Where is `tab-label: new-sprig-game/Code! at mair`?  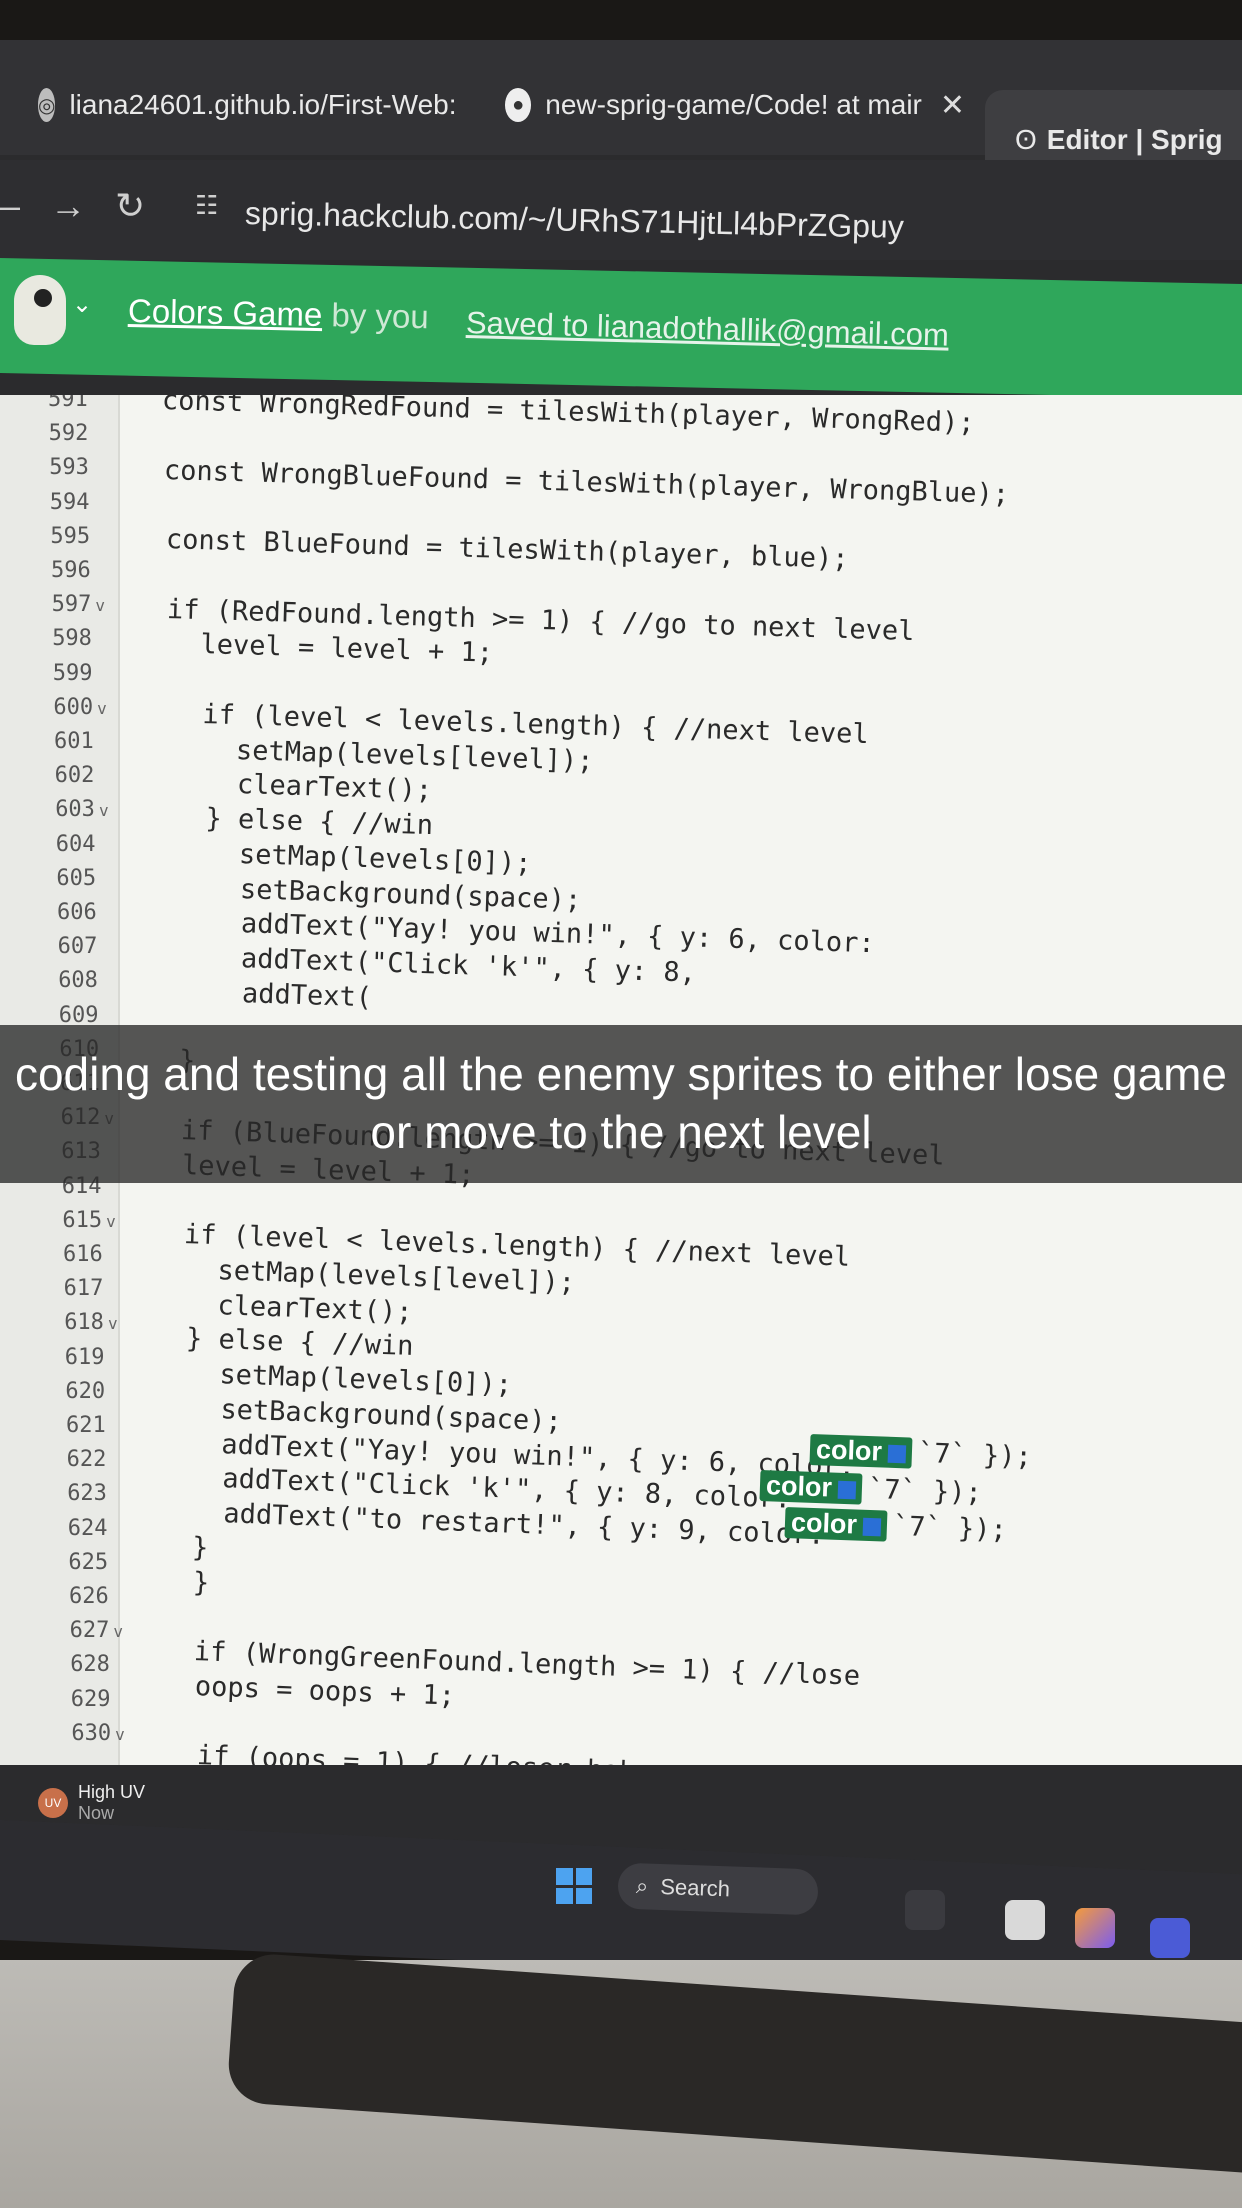 tab-label: new-sprig-game/Code! at mair is located at coordinates (733, 104).